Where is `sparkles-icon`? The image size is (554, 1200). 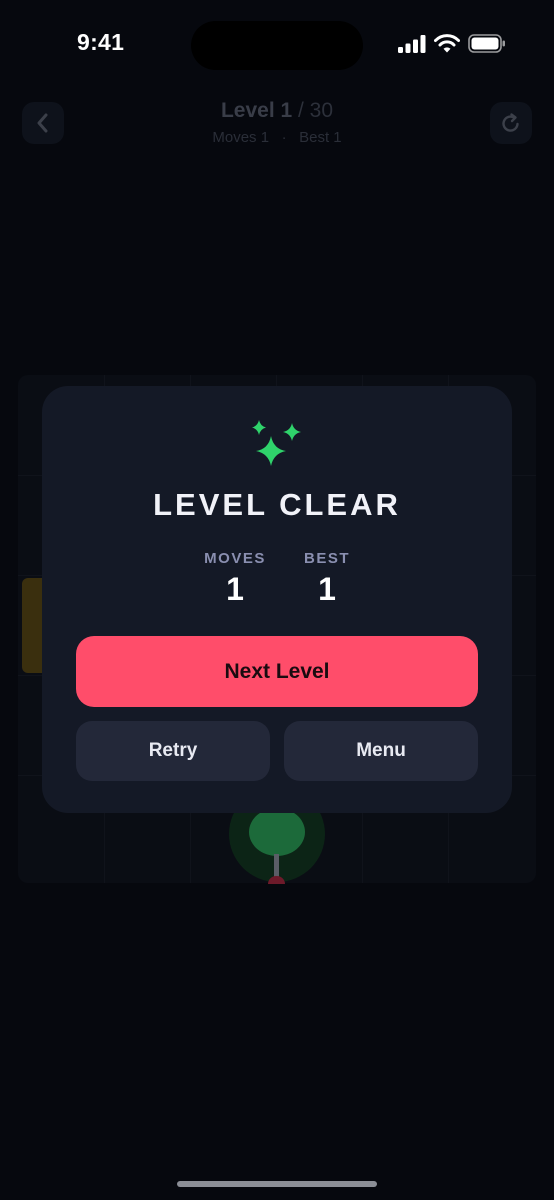
sparkles-icon is located at coordinates (276, 443).